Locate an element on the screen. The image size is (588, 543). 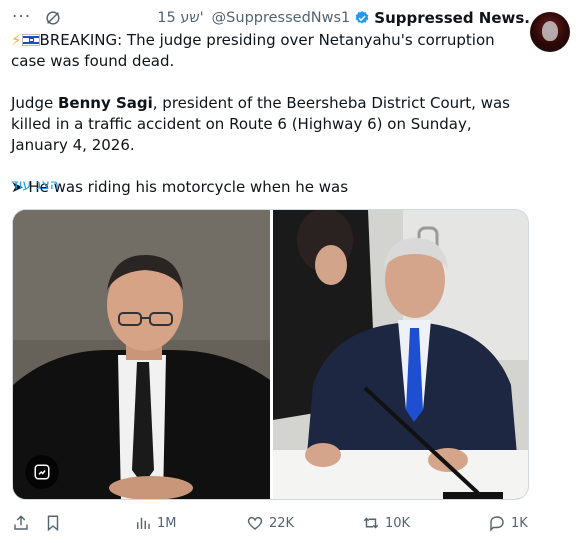
bookmark-icon is located at coordinates (53, 523).